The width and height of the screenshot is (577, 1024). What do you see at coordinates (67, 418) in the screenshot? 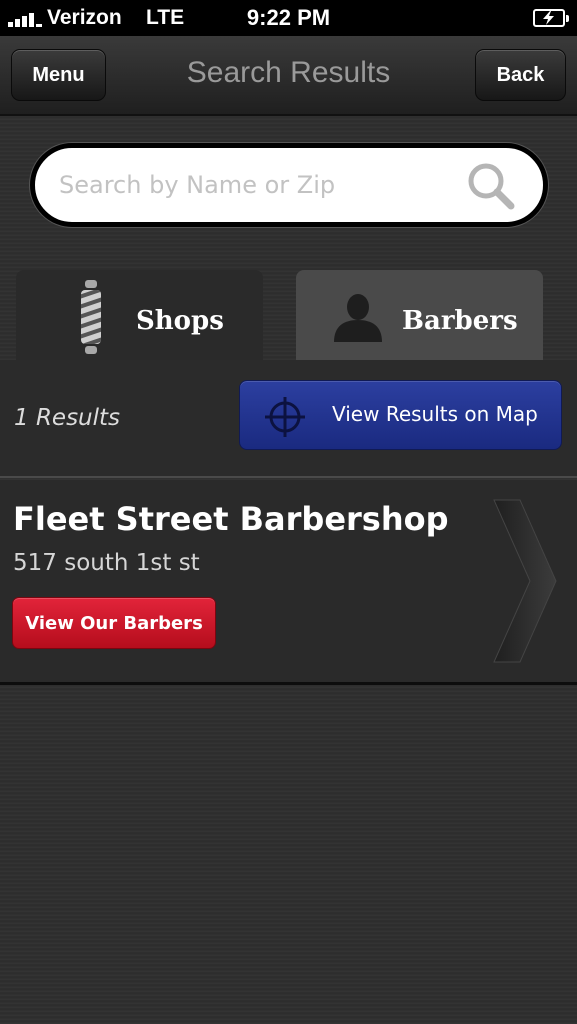
I see `results-count: 1 Results` at bounding box center [67, 418].